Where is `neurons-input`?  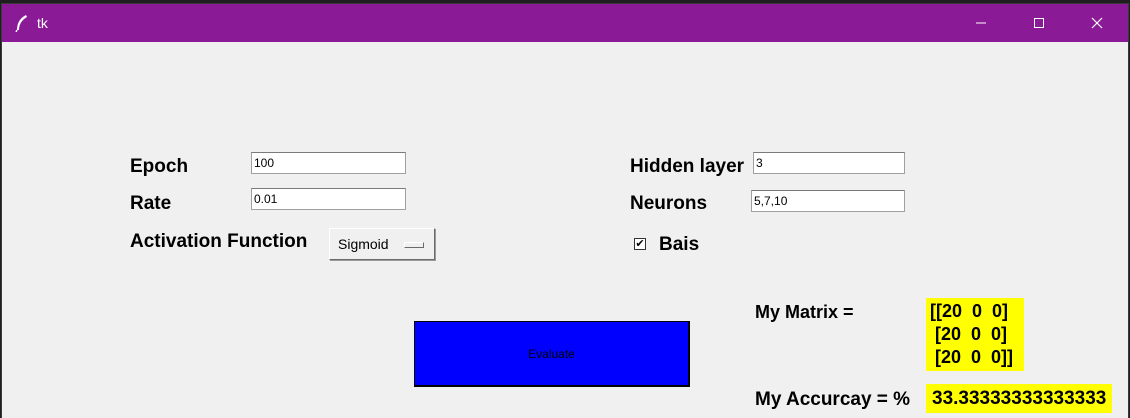 neurons-input is located at coordinates (828, 201).